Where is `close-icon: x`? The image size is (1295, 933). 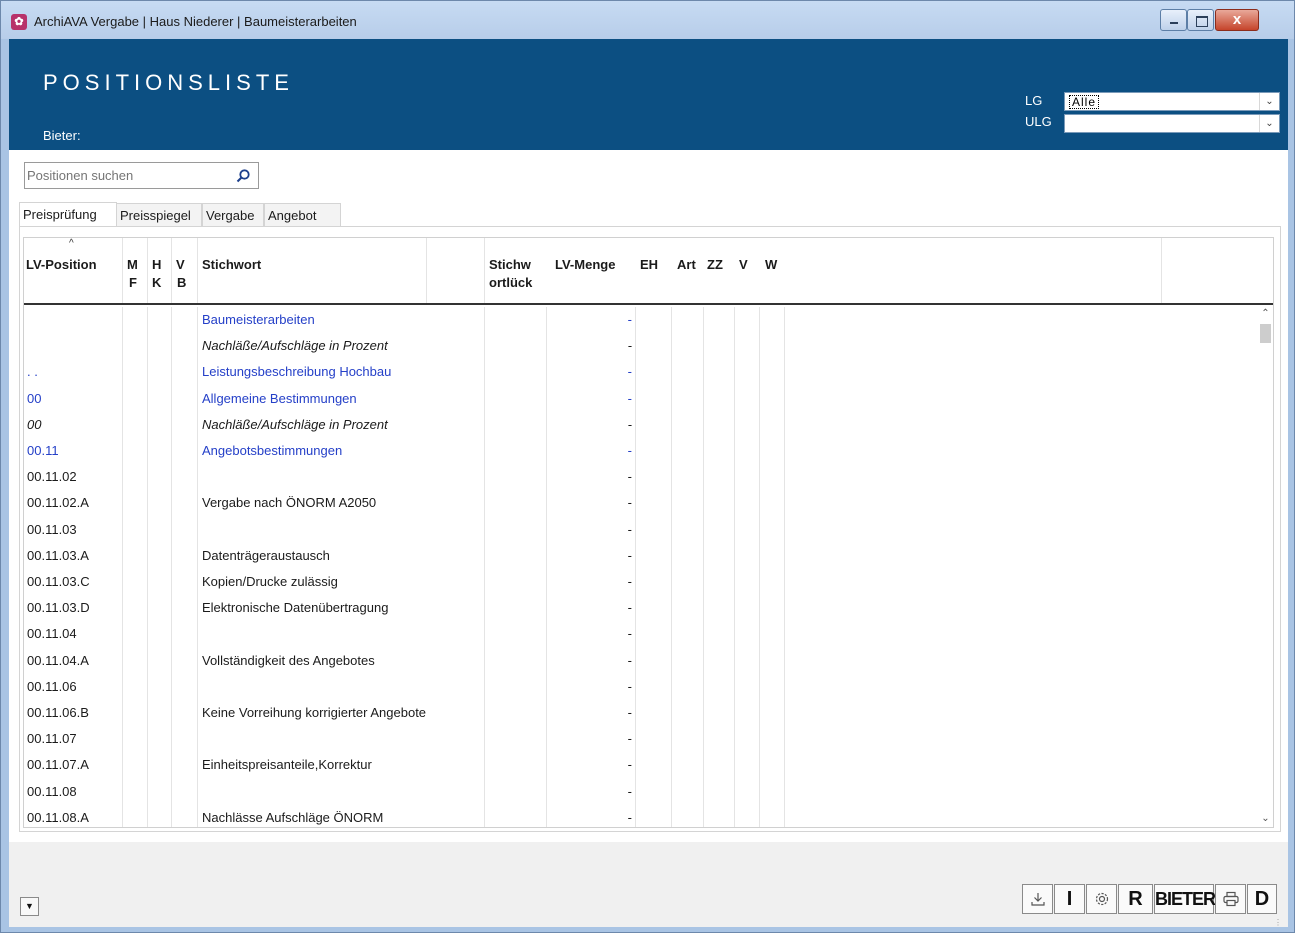 close-icon: x is located at coordinates (1237, 19).